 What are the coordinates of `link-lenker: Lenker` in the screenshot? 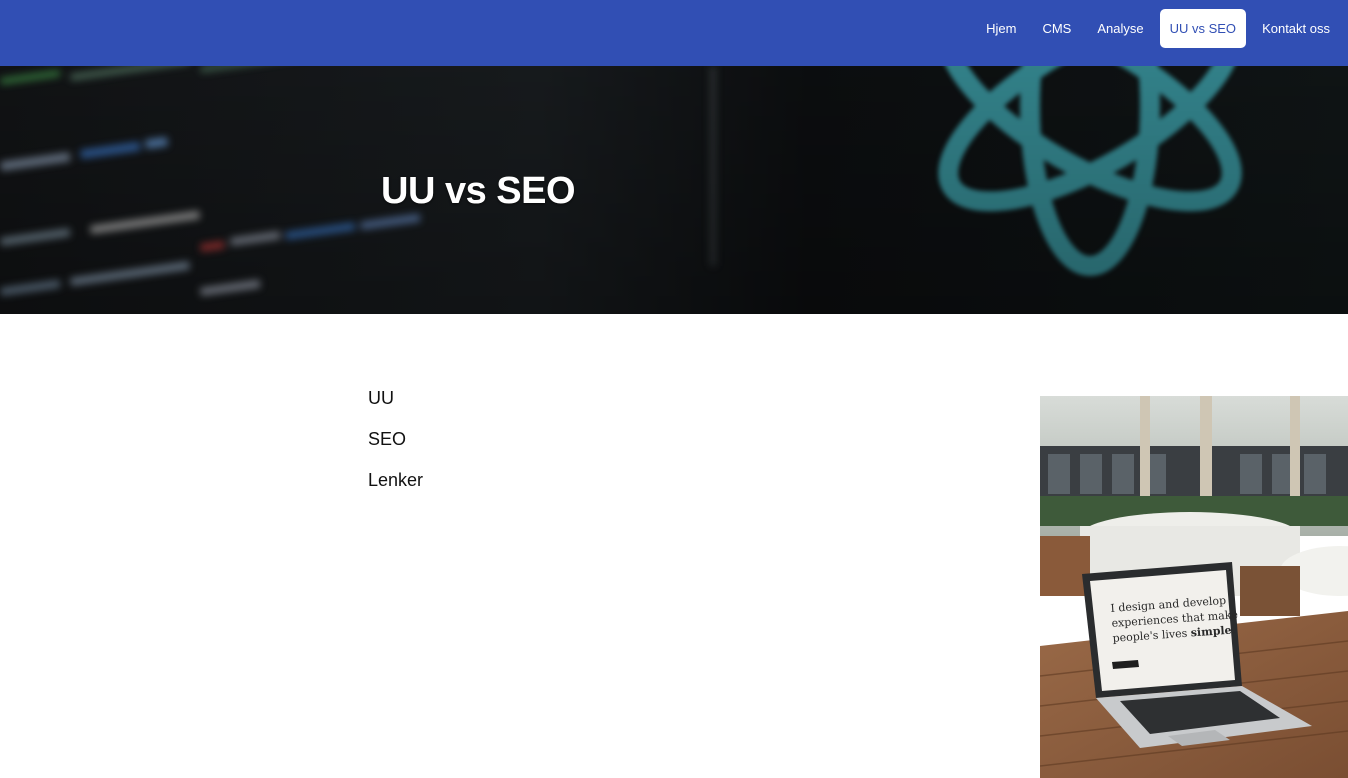 It's located at (395, 489).